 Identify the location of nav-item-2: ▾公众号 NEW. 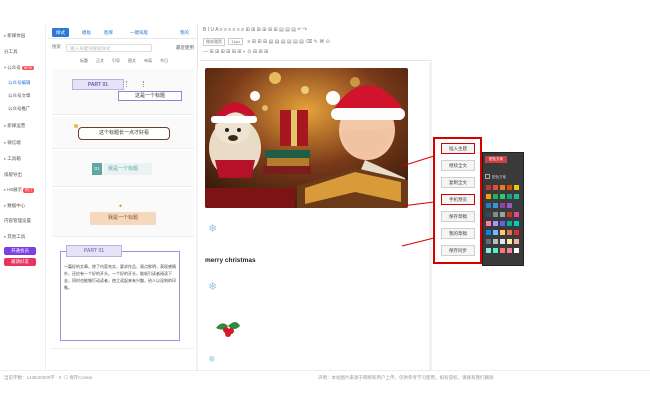
(19, 68).